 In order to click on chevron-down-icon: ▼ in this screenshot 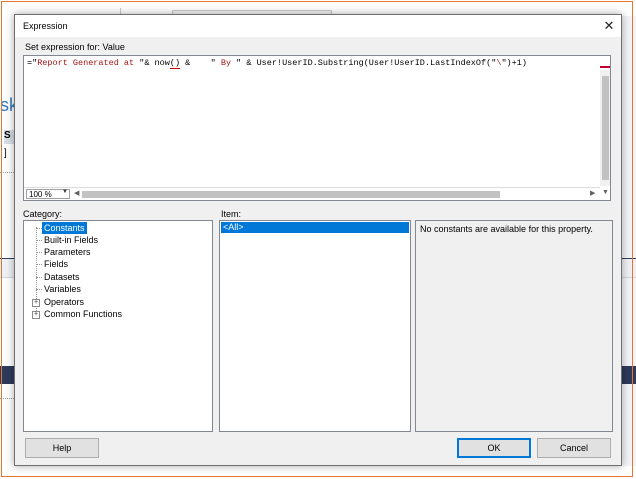, I will do `click(65, 192)`.